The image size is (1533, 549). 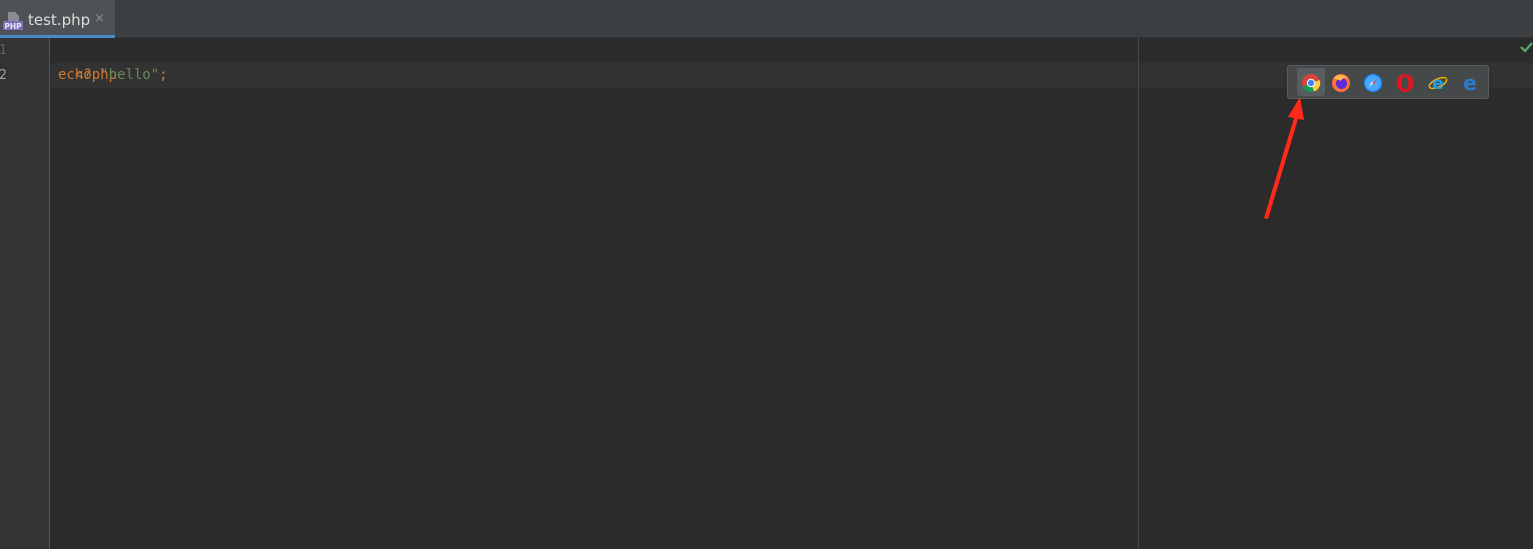 I want to click on tab-test-php: PHP test.php ×, so click(x=57, y=19).